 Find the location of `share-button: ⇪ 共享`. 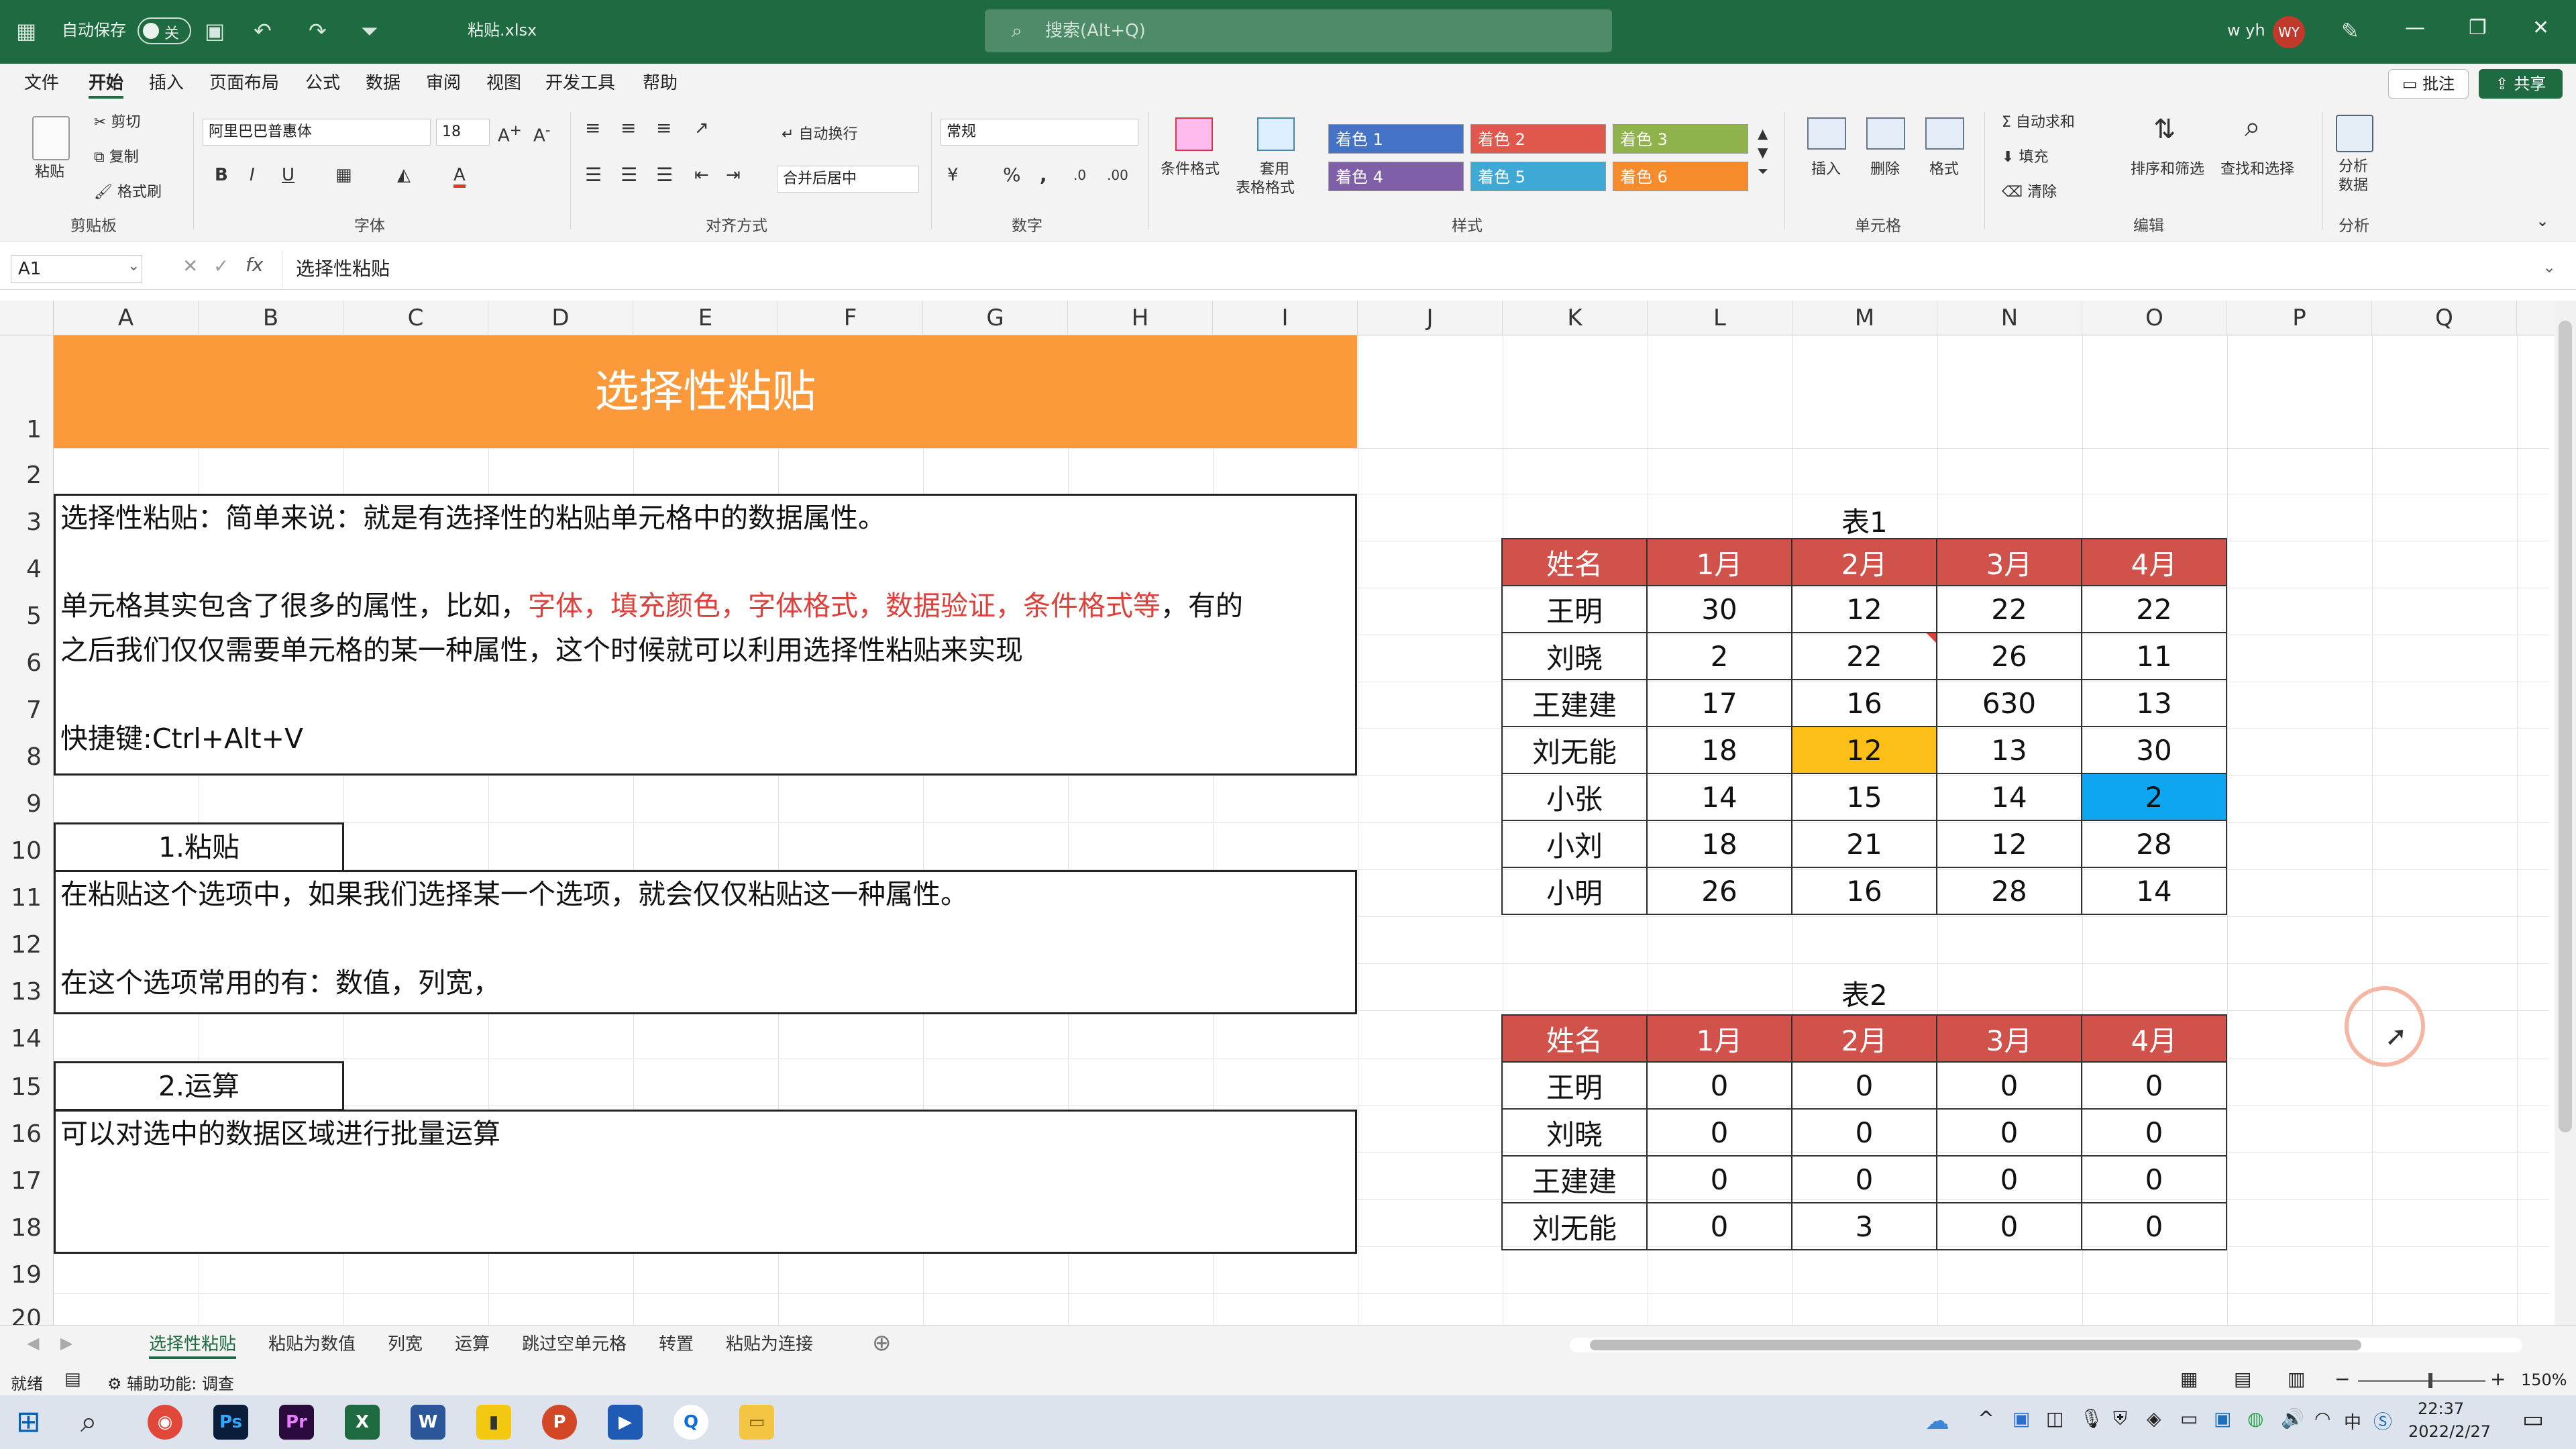

share-button: ⇪ 共享 is located at coordinates (2521, 84).